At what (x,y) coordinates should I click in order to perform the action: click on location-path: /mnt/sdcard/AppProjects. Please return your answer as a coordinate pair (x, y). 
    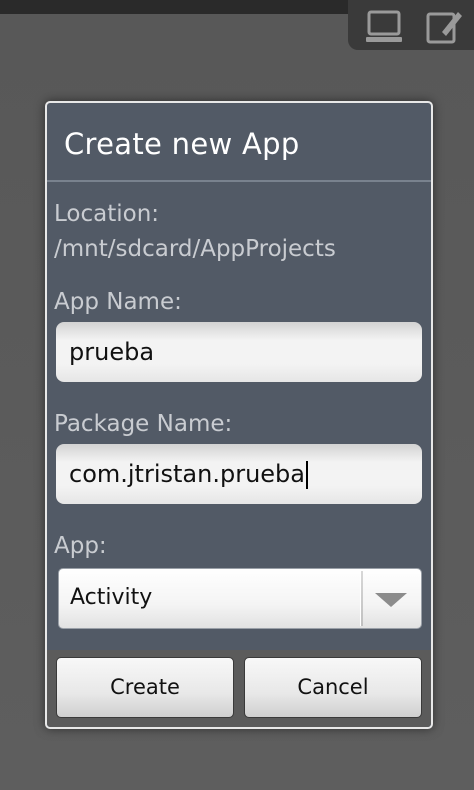
    Looking at the image, I should click on (195, 249).